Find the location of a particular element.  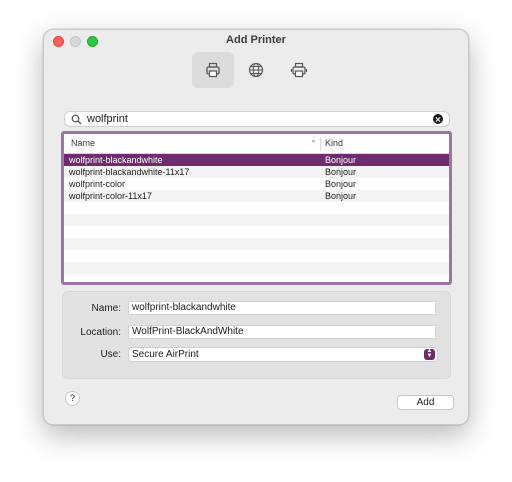

chevron-updown-icon: ▲ ▼ is located at coordinates (429, 354).